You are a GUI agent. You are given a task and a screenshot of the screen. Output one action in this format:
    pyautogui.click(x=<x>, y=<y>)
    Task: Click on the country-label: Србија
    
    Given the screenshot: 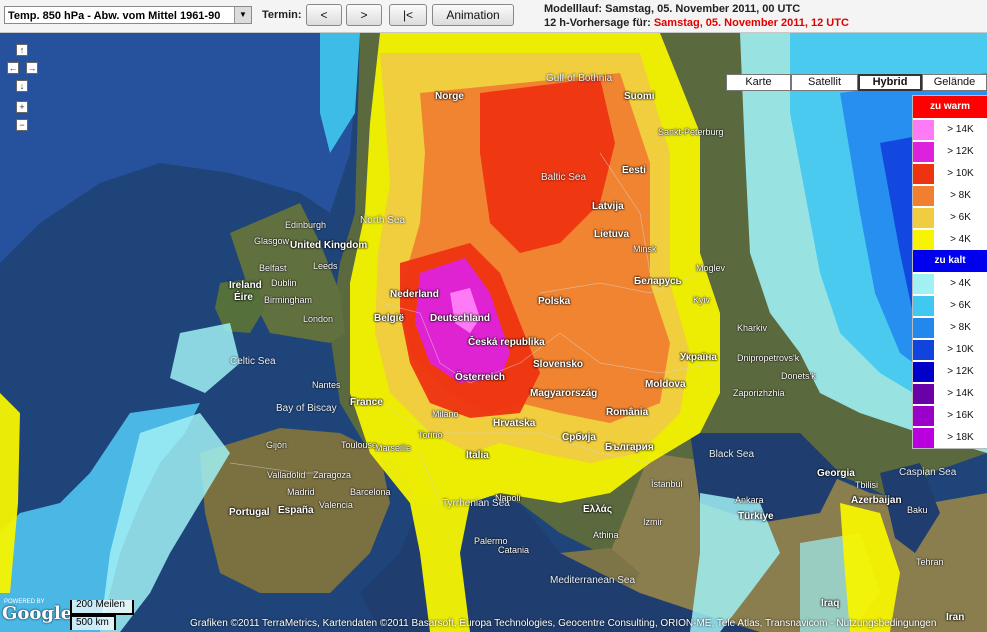 What is the action you would take?
    pyautogui.click(x=579, y=437)
    